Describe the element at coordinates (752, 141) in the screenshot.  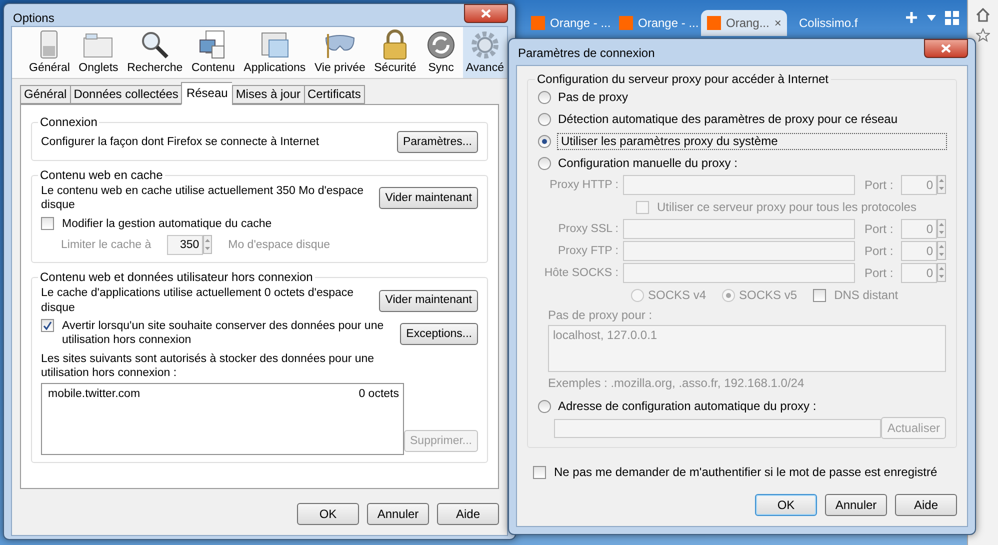
I see `radio-label: Utiliser les paramètres proxy du système` at that location.